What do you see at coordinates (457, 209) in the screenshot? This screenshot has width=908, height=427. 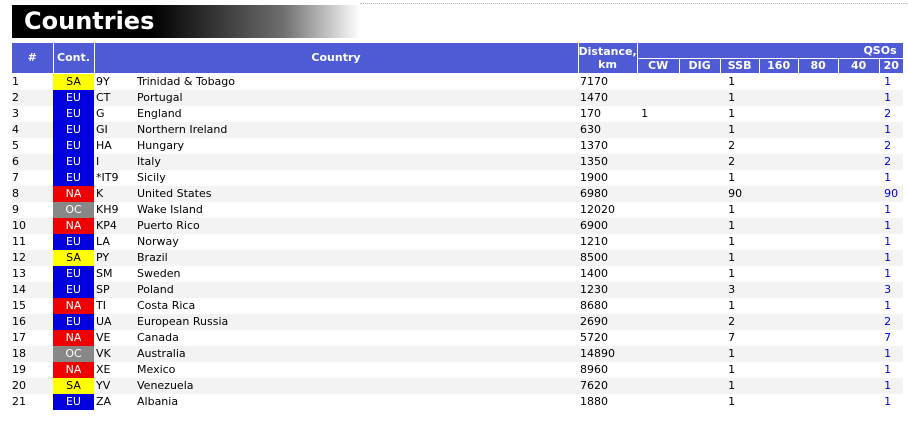 I see `table-row: 9 OC KH9 Wake Island 12020 1 1` at bounding box center [457, 209].